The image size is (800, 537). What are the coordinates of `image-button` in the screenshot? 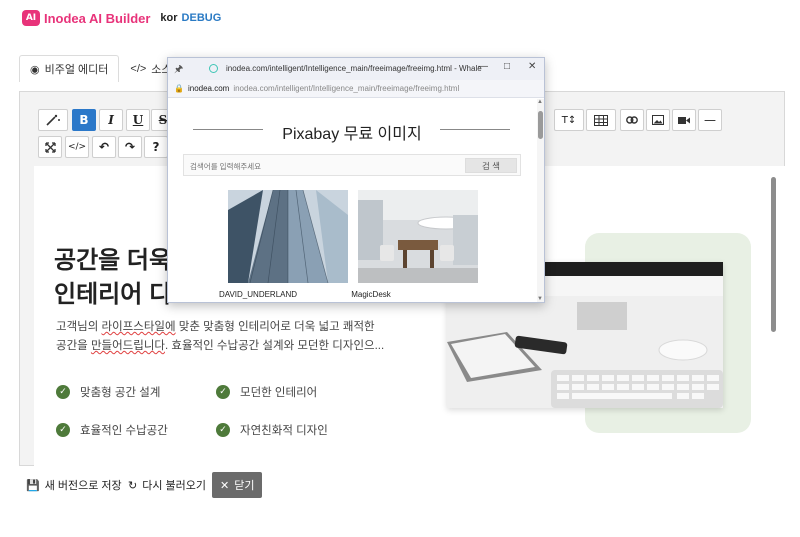 It's located at (658, 120).